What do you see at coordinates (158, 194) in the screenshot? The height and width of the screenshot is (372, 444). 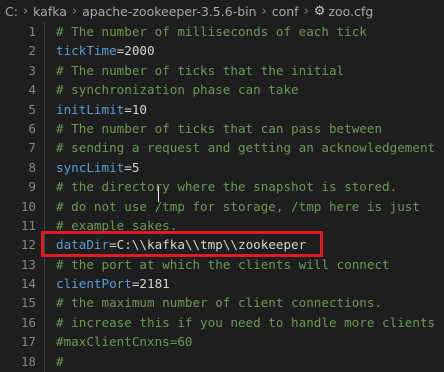 I see `text-cursor` at bounding box center [158, 194].